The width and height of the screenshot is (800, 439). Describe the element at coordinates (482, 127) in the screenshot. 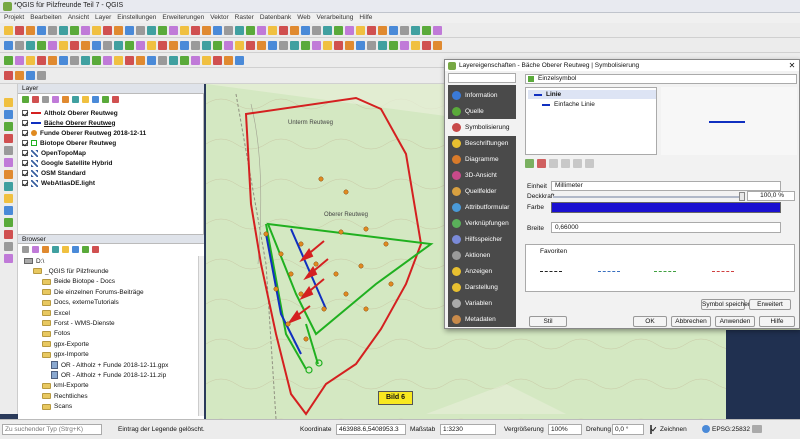

I see `dialog-nav-symbolisierung: Symbolisierung` at that location.